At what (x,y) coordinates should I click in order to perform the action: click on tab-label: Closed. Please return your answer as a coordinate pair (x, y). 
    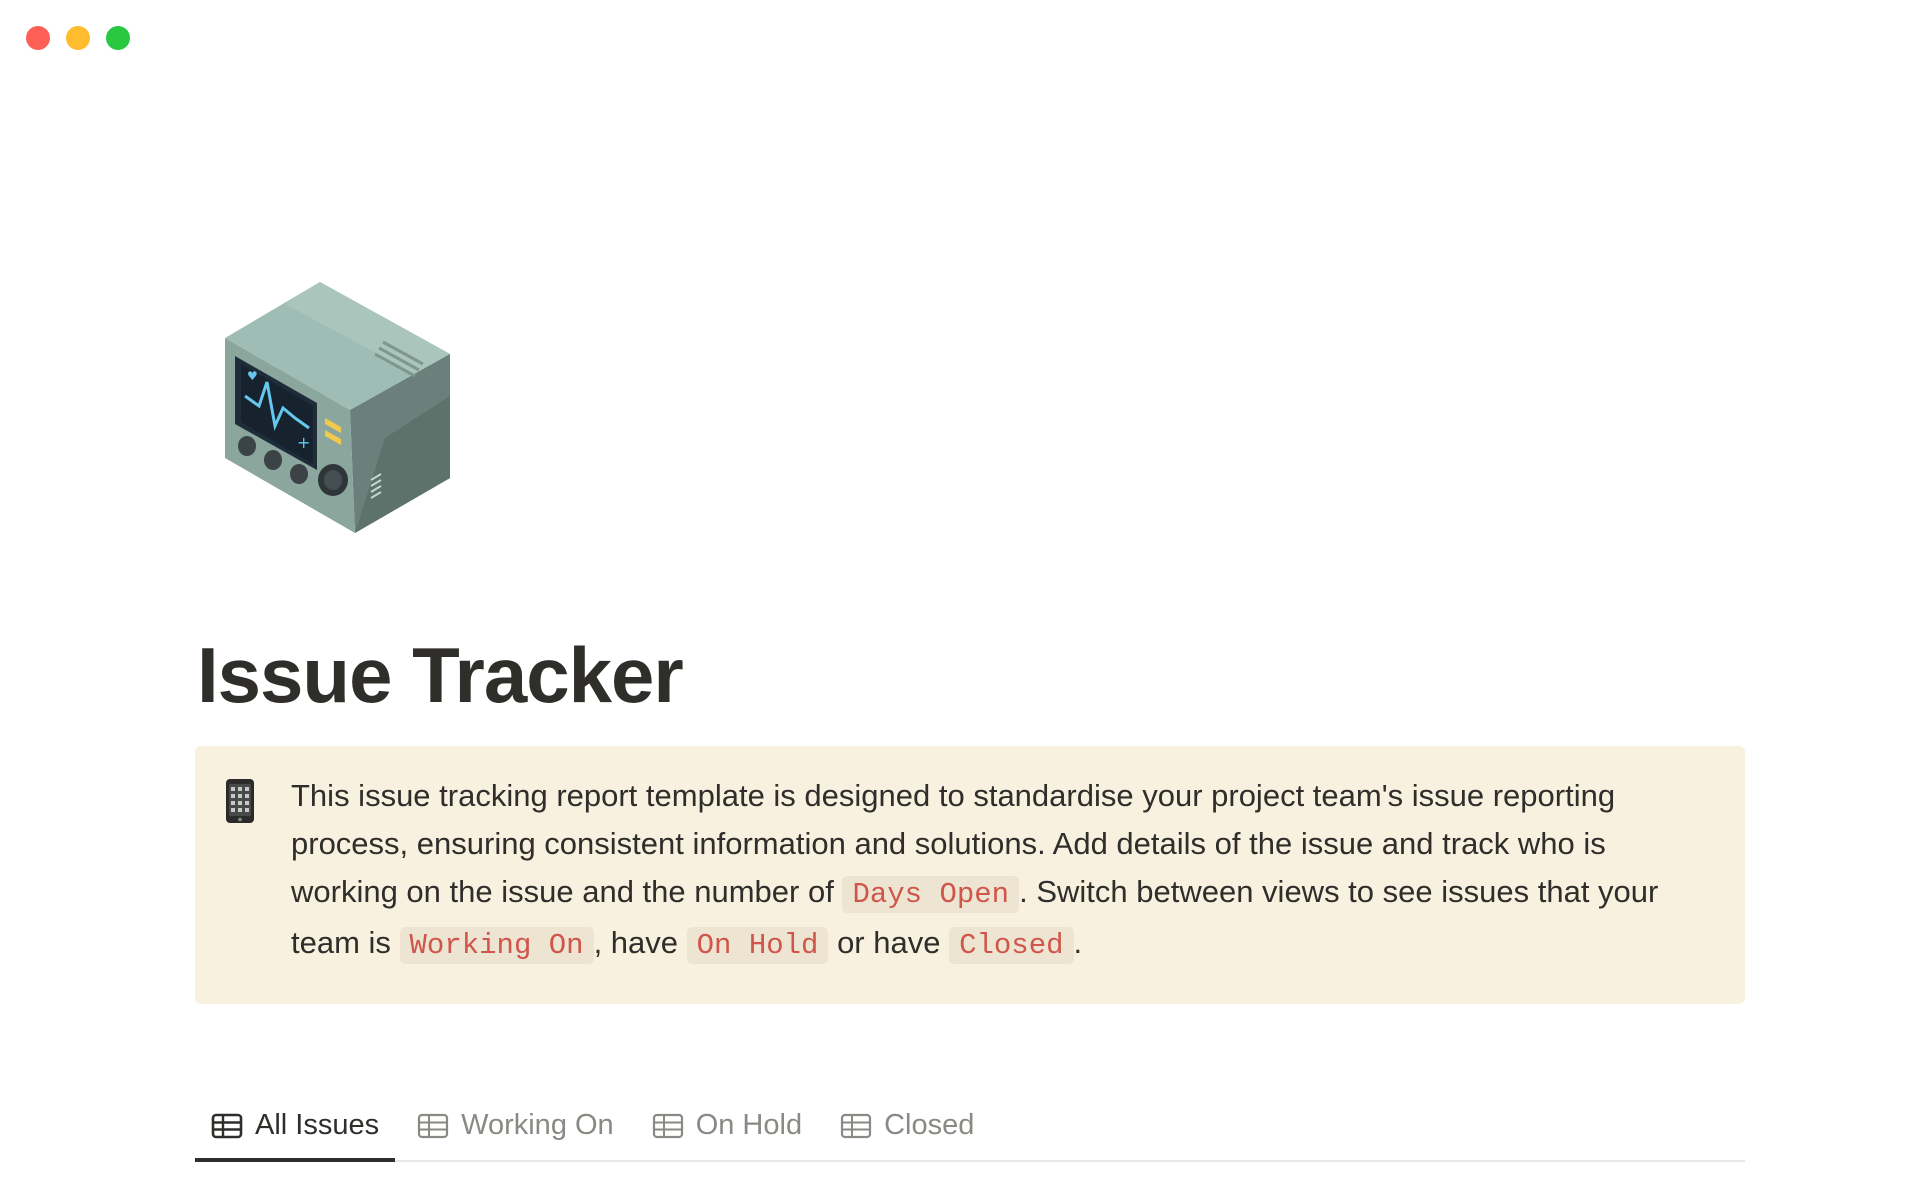
    Looking at the image, I should click on (929, 1125).